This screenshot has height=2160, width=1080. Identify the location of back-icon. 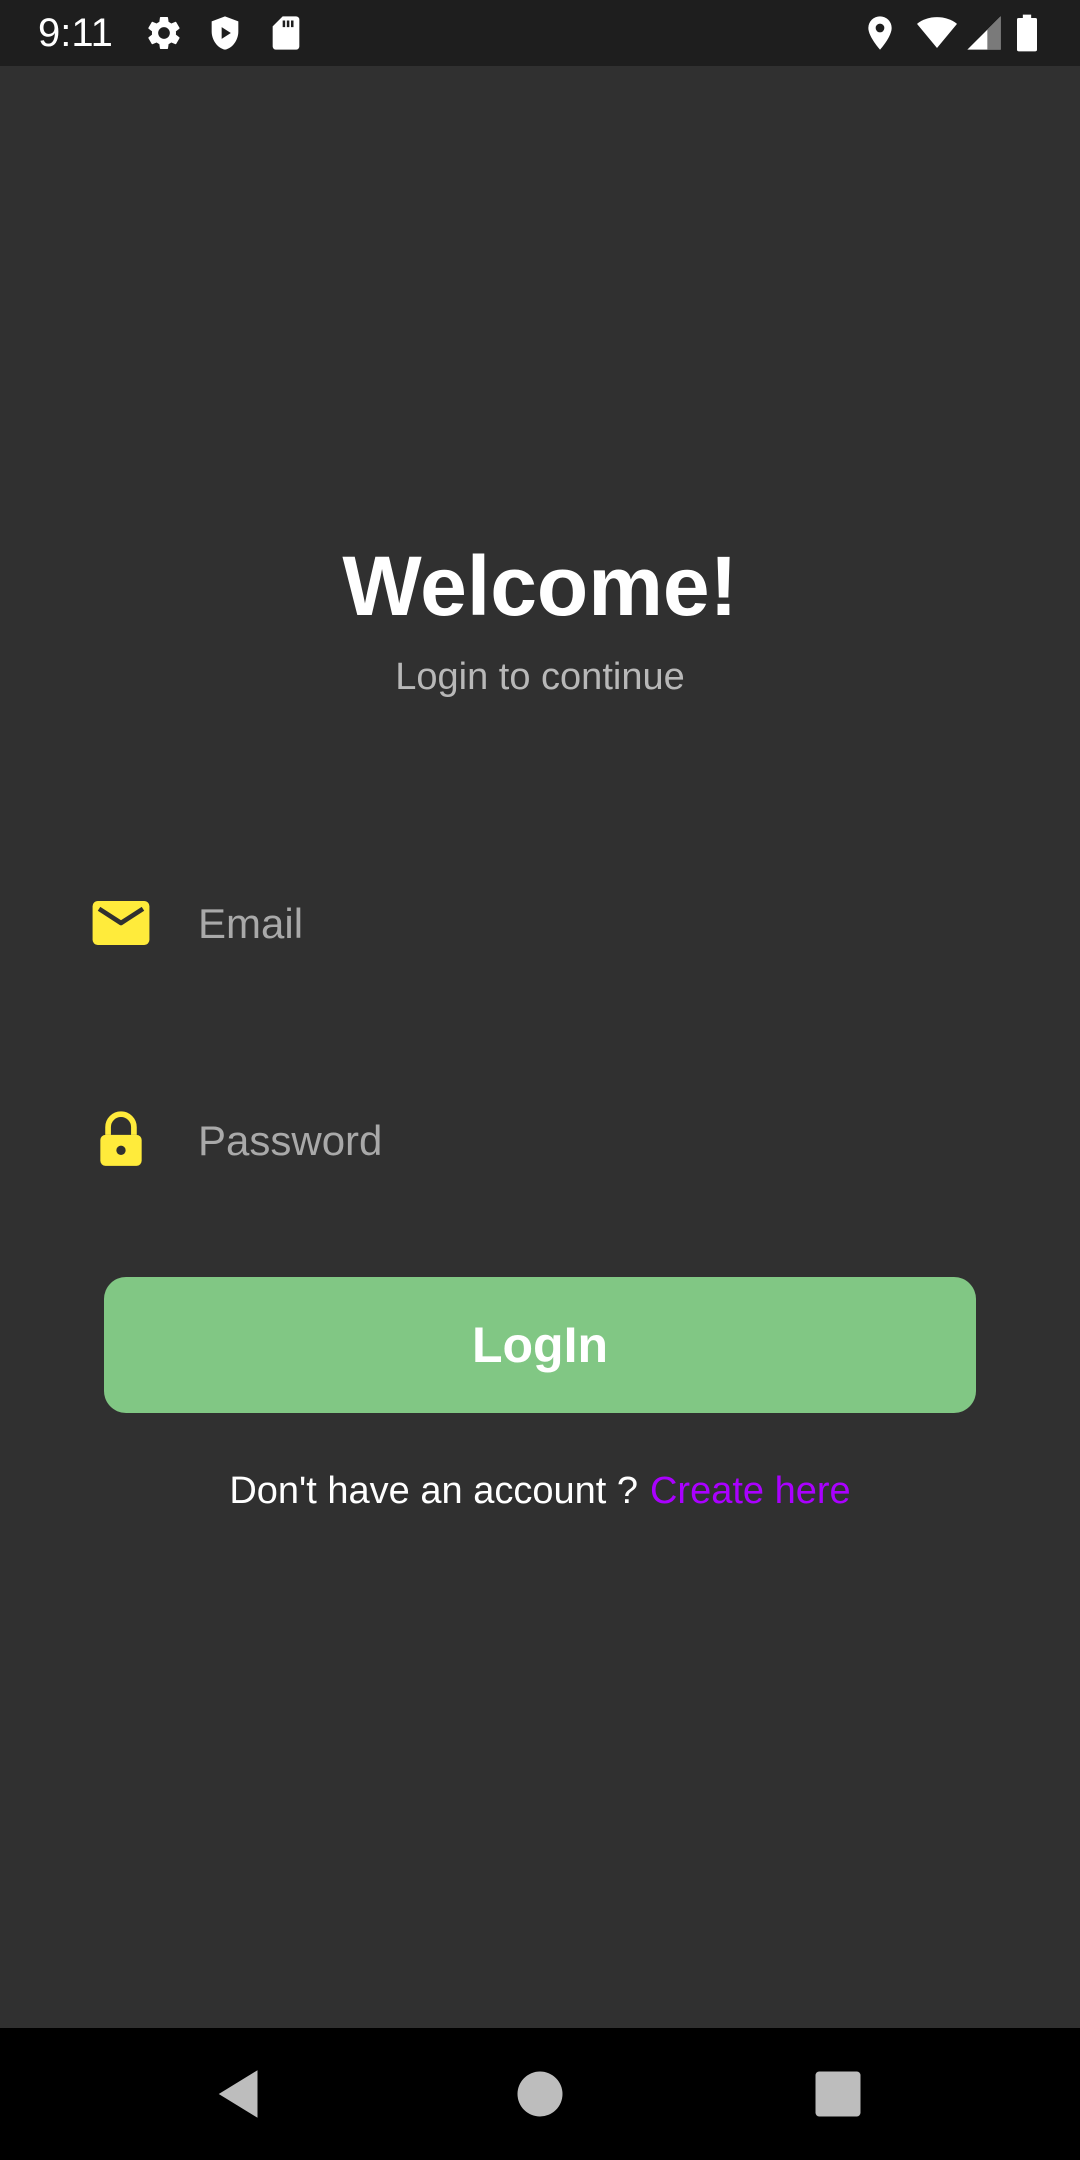
(240, 2094).